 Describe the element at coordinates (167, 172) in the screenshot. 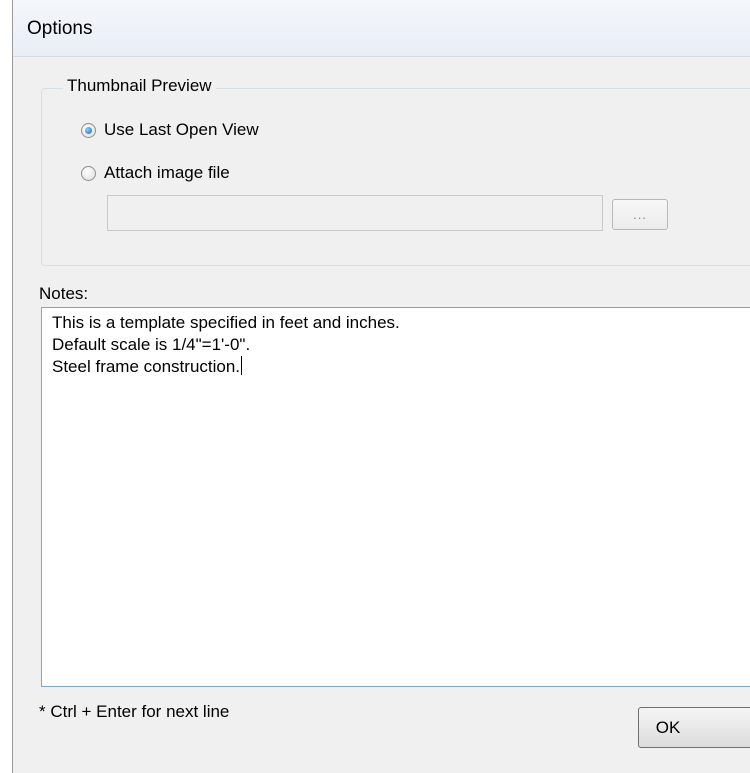

I see `attach-image-file-label: Attach image file` at that location.